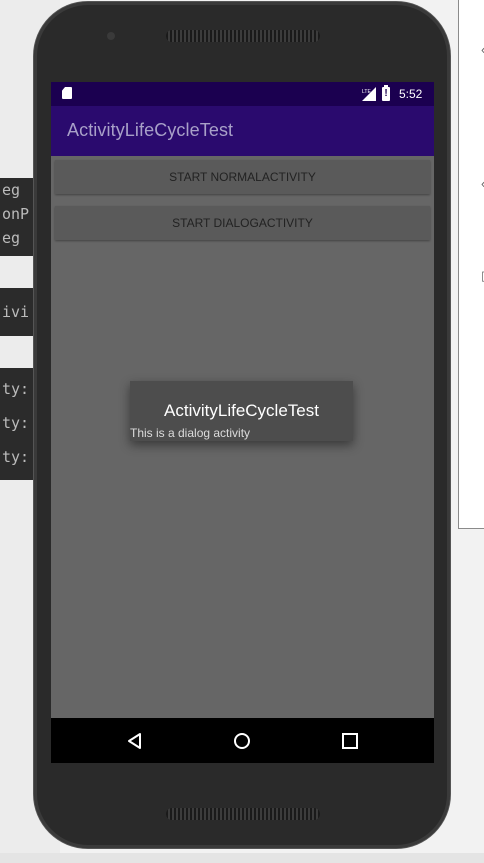 This screenshot has width=484, height=863. I want to click on status-bar: LTE 5:52, so click(242, 94).